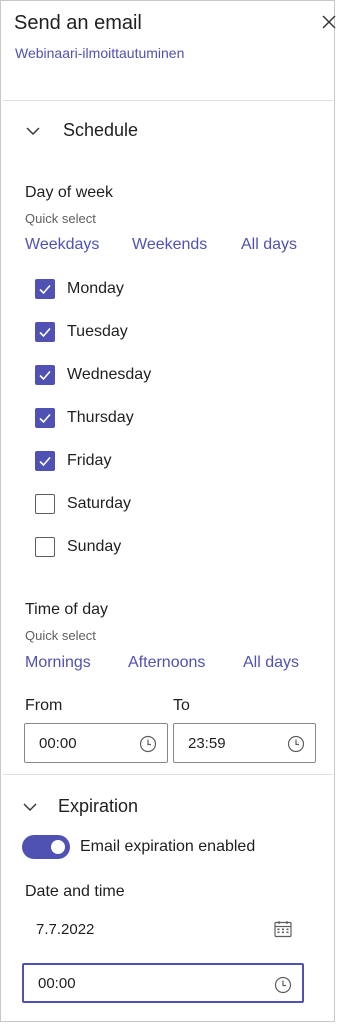 The height and width of the screenshot is (1024, 337). I want to click on day-checkbox-row: Friday, so click(73, 461).